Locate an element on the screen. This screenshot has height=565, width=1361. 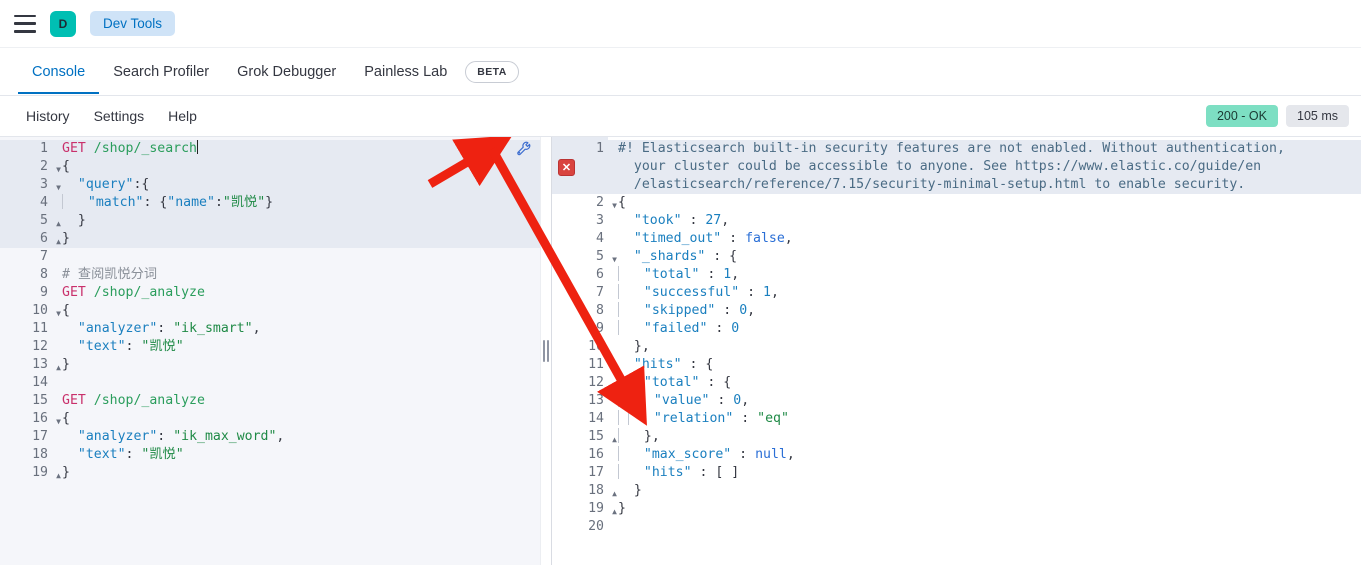
code-line: 11 ▼ "hits" : { is located at coordinates (956, 365).